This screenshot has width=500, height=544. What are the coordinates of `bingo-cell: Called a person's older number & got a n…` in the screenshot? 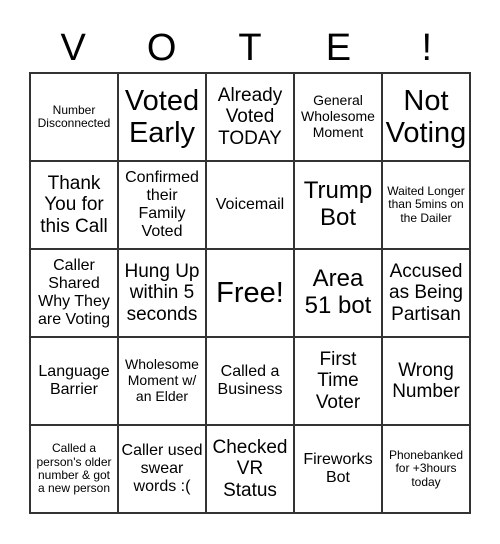 It's located at (74, 469).